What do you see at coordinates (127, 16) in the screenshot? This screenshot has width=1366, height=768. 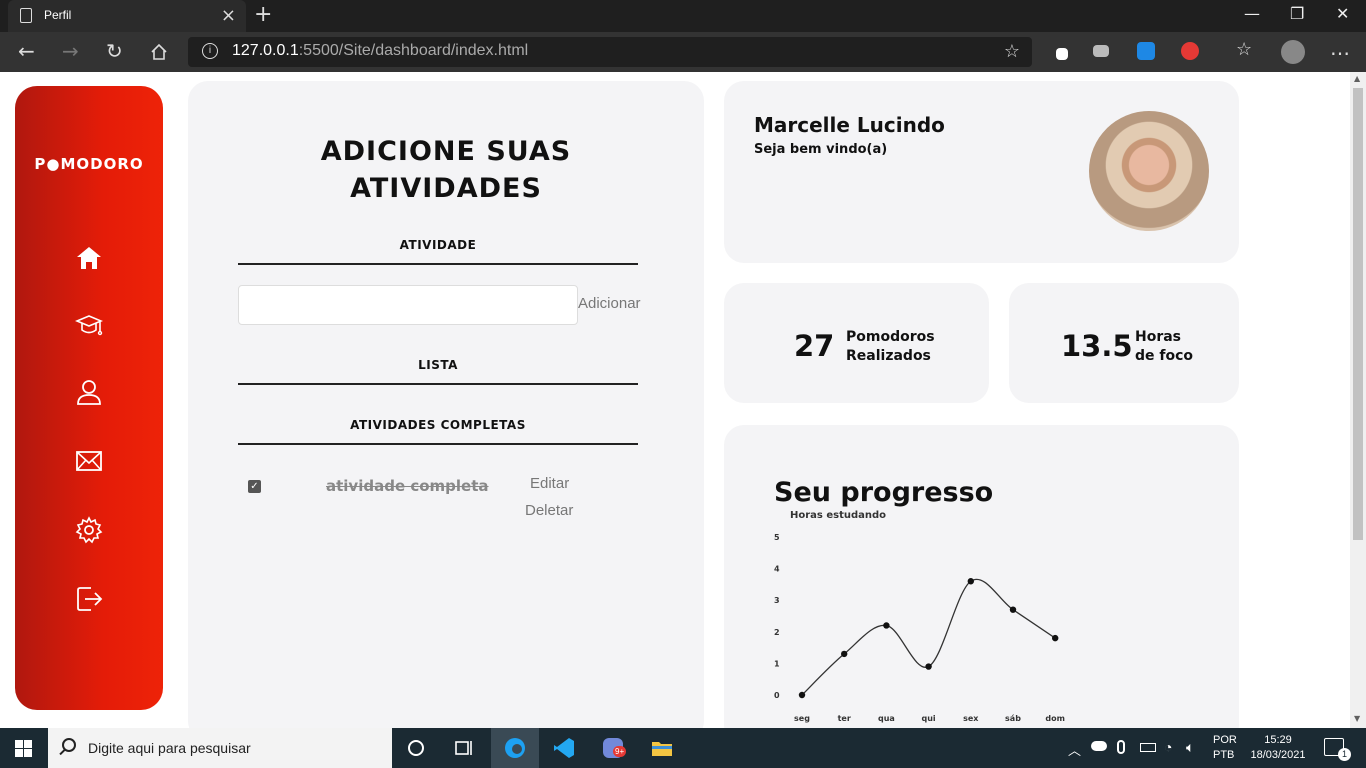 I see `browser-tab: Perfil ×` at bounding box center [127, 16].